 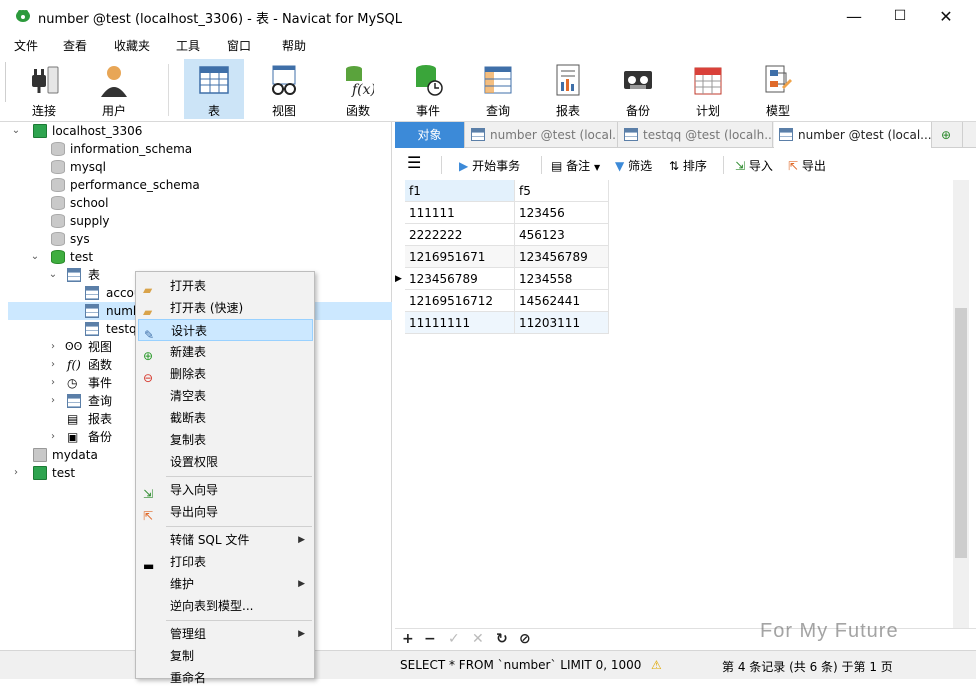 I want to click on ctx-export-wizard: ⇱ 导出向导, so click(x=225, y=512).